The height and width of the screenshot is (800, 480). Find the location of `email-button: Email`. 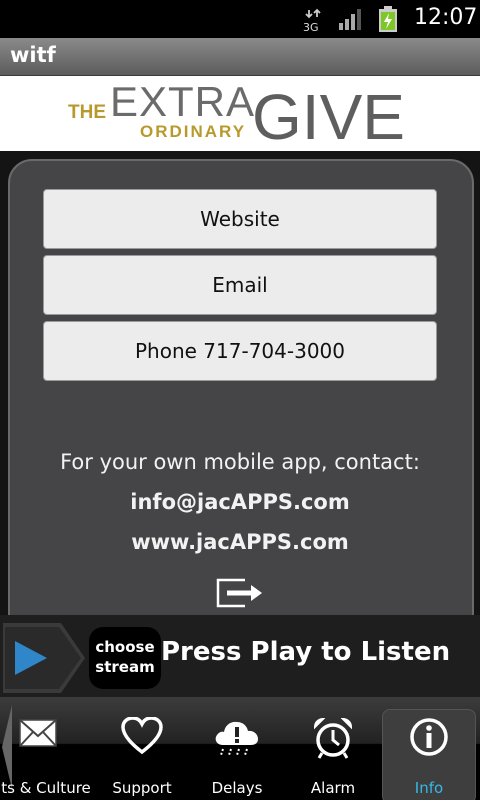

email-button: Email is located at coordinates (240, 285).